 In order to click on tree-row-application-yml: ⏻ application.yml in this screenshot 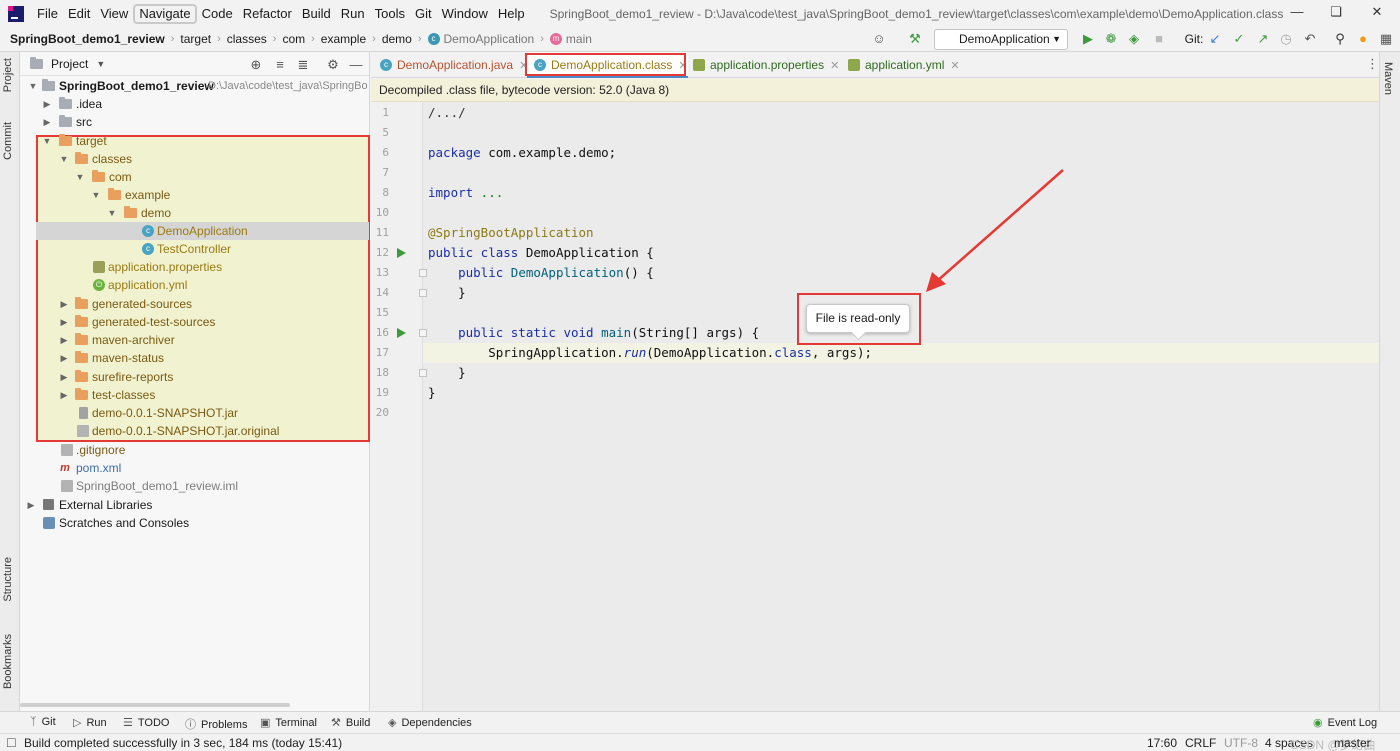, I will do `click(194, 285)`.